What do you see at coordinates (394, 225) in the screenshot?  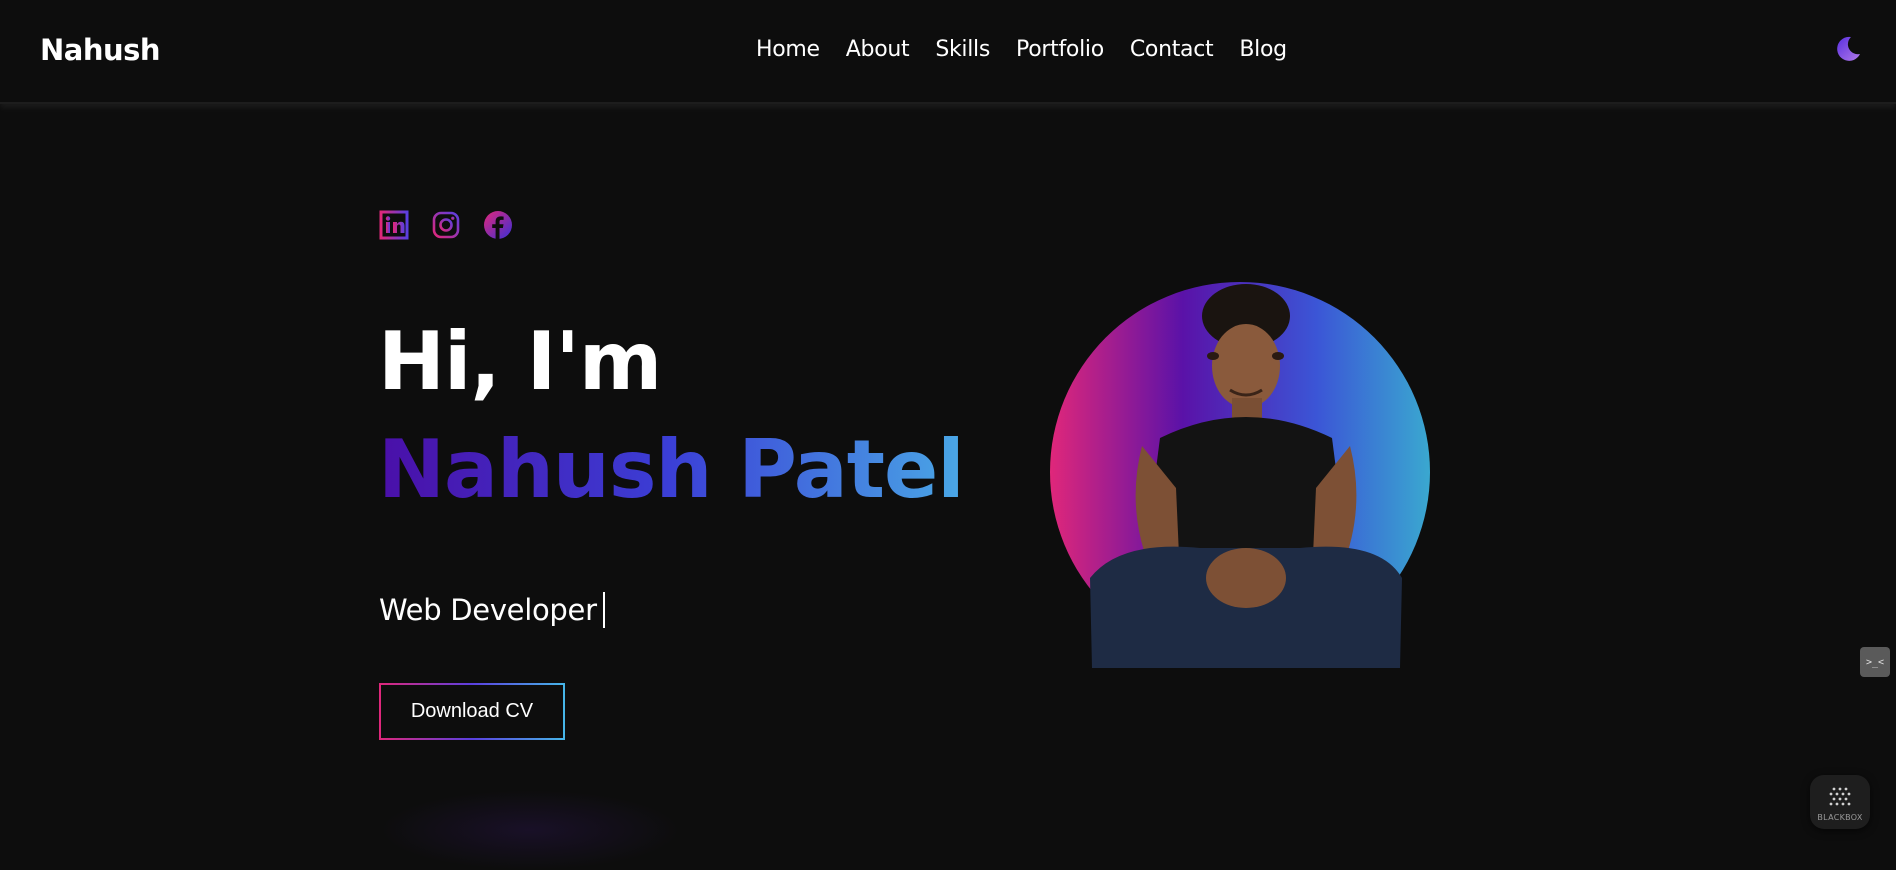 I see `linkedin-icon` at bounding box center [394, 225].